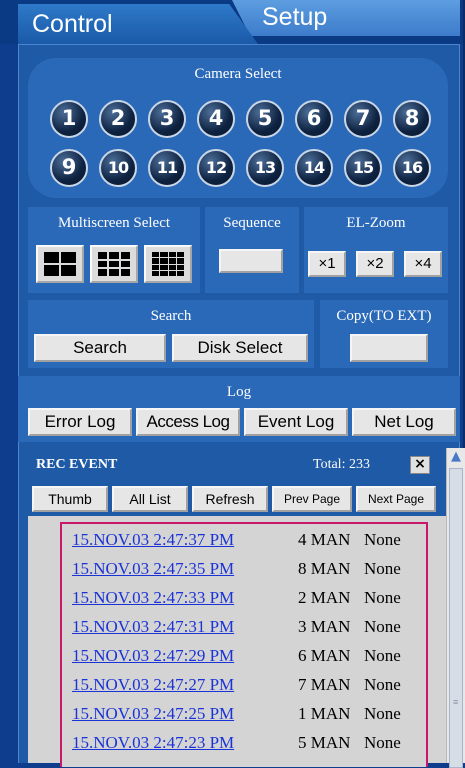 This screenshot has width=465, height=768. Describe the element at coordinates (100, 348) in the screenshot. I see `search-button: Search` at that location.